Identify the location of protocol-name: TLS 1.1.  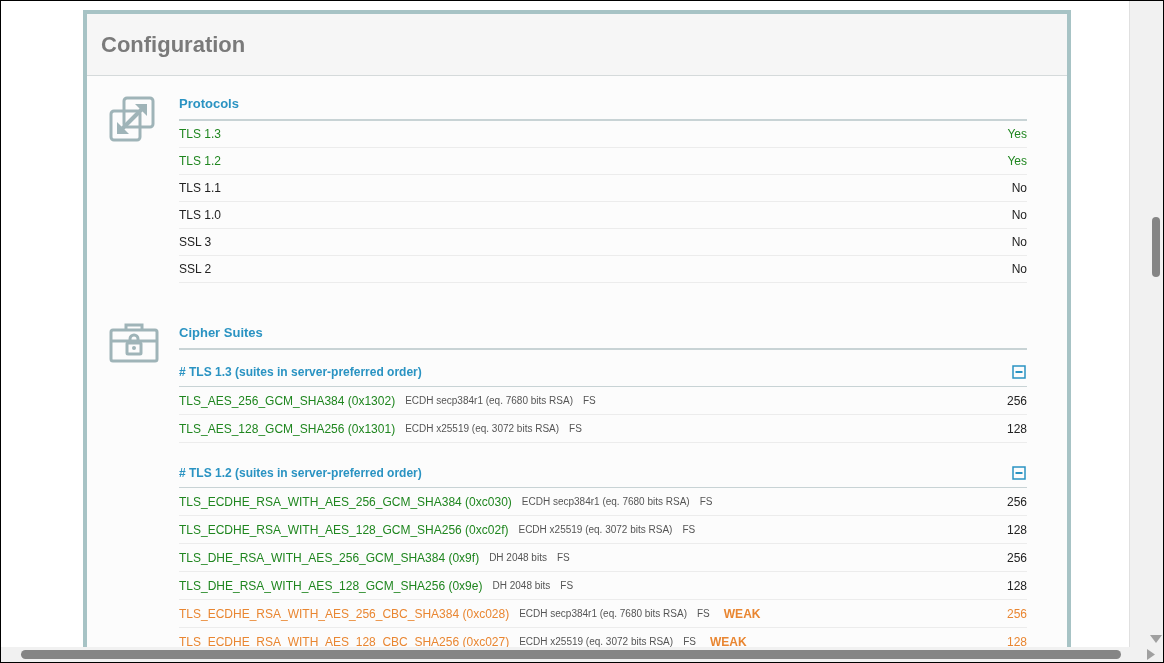
(200, 188).